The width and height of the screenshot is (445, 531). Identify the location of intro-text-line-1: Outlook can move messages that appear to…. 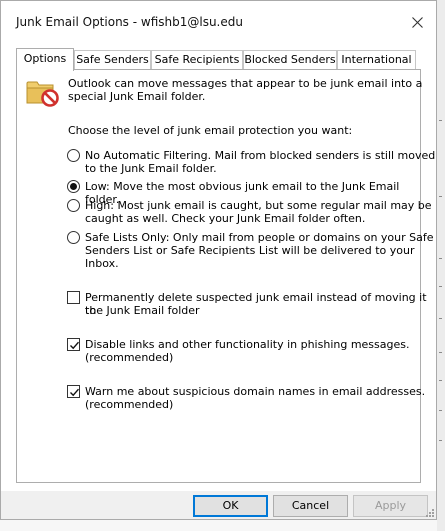
(245, 83).